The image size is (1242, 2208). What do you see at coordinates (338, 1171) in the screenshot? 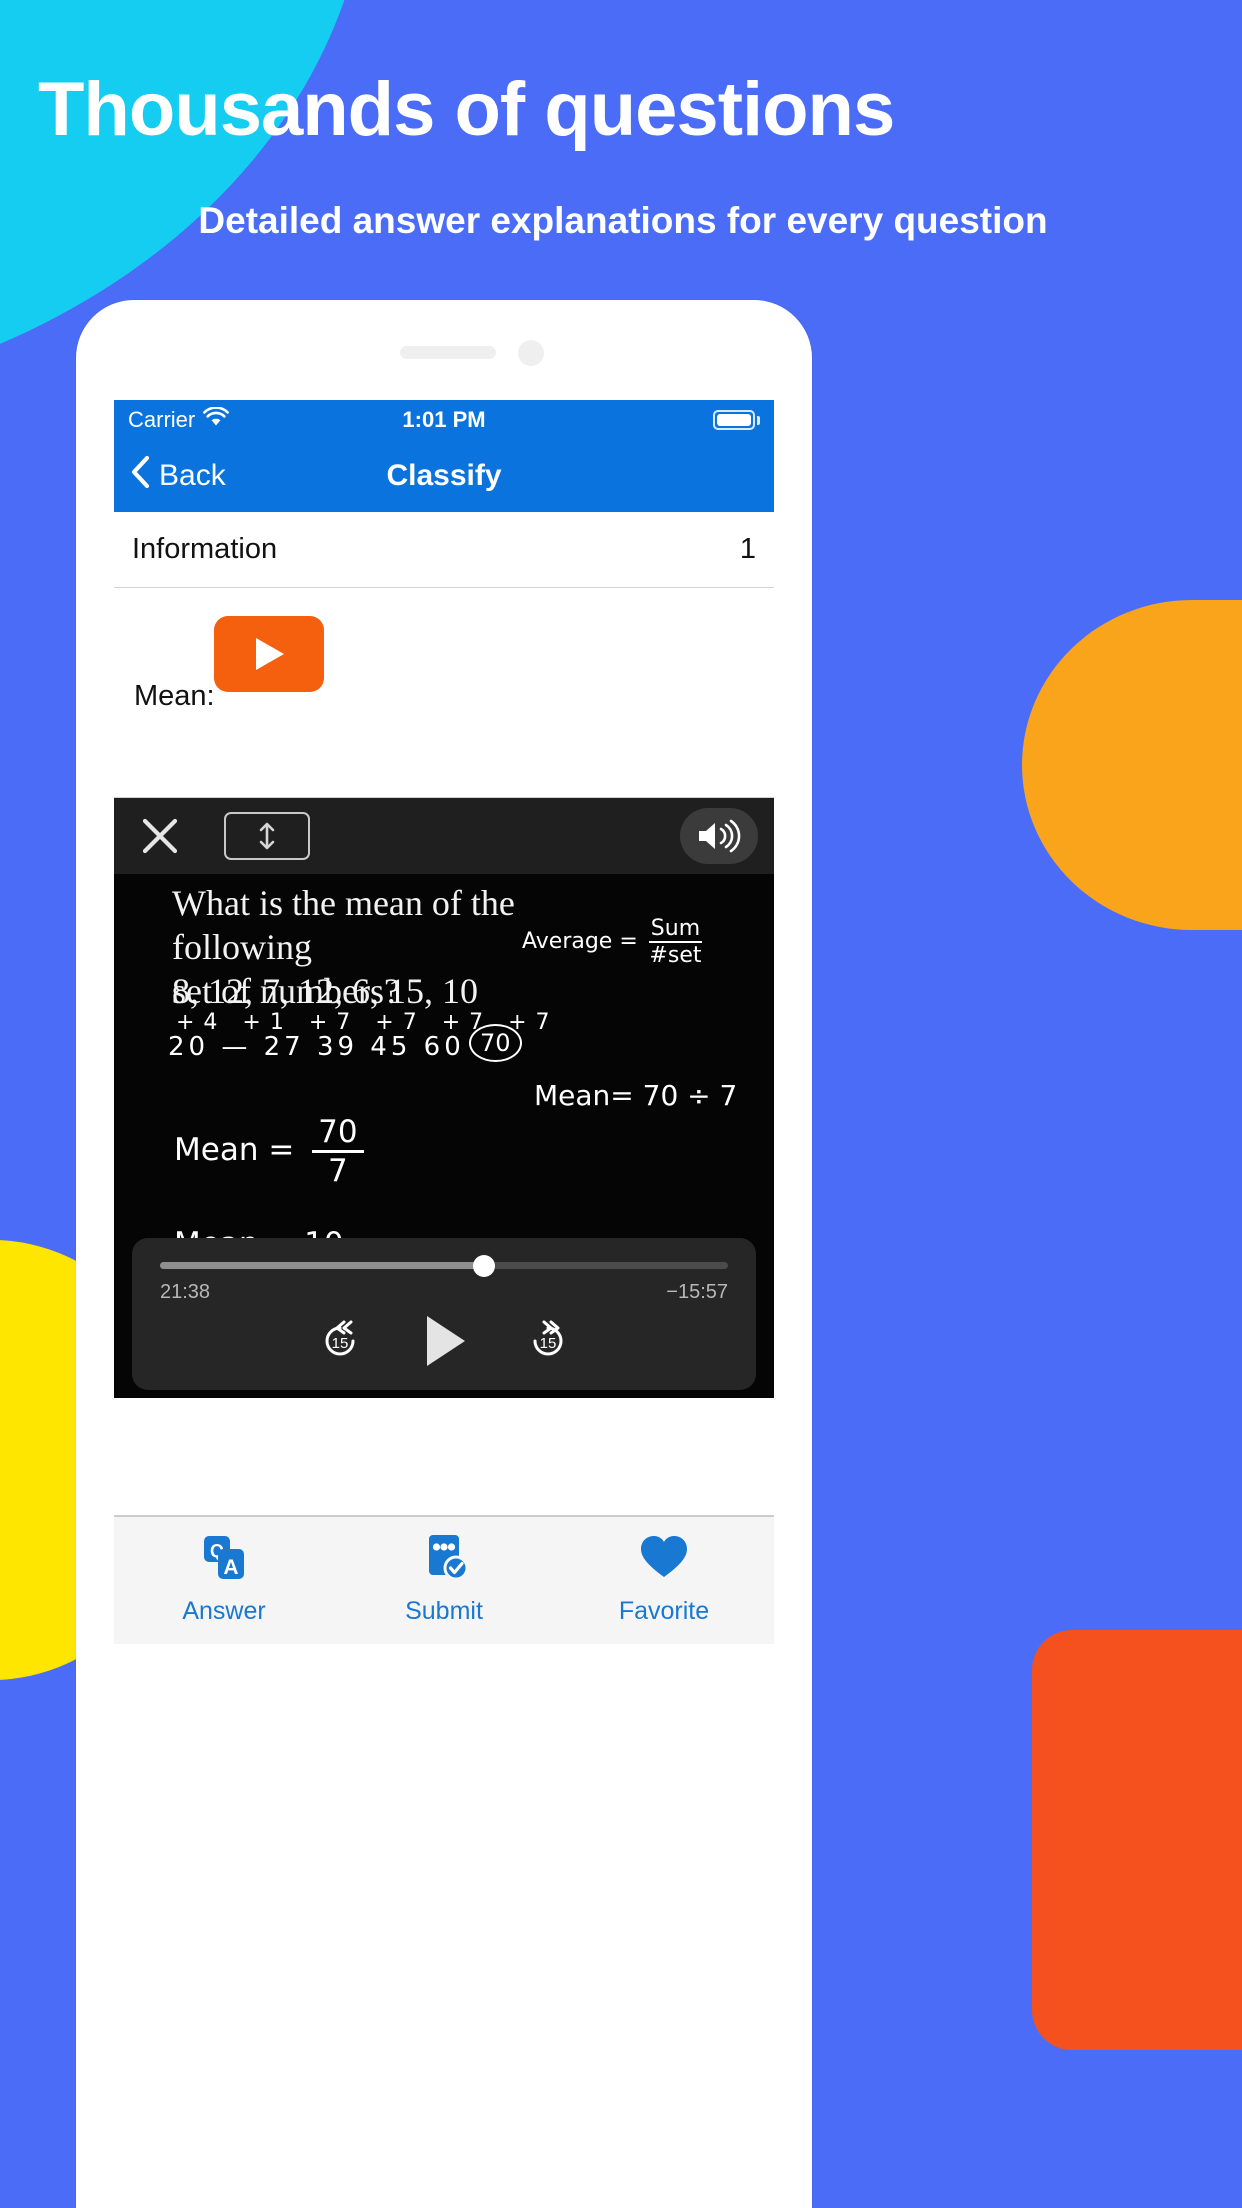
I see `handwriting-mean-denominator: 7` at bounding box center [338, 1171].